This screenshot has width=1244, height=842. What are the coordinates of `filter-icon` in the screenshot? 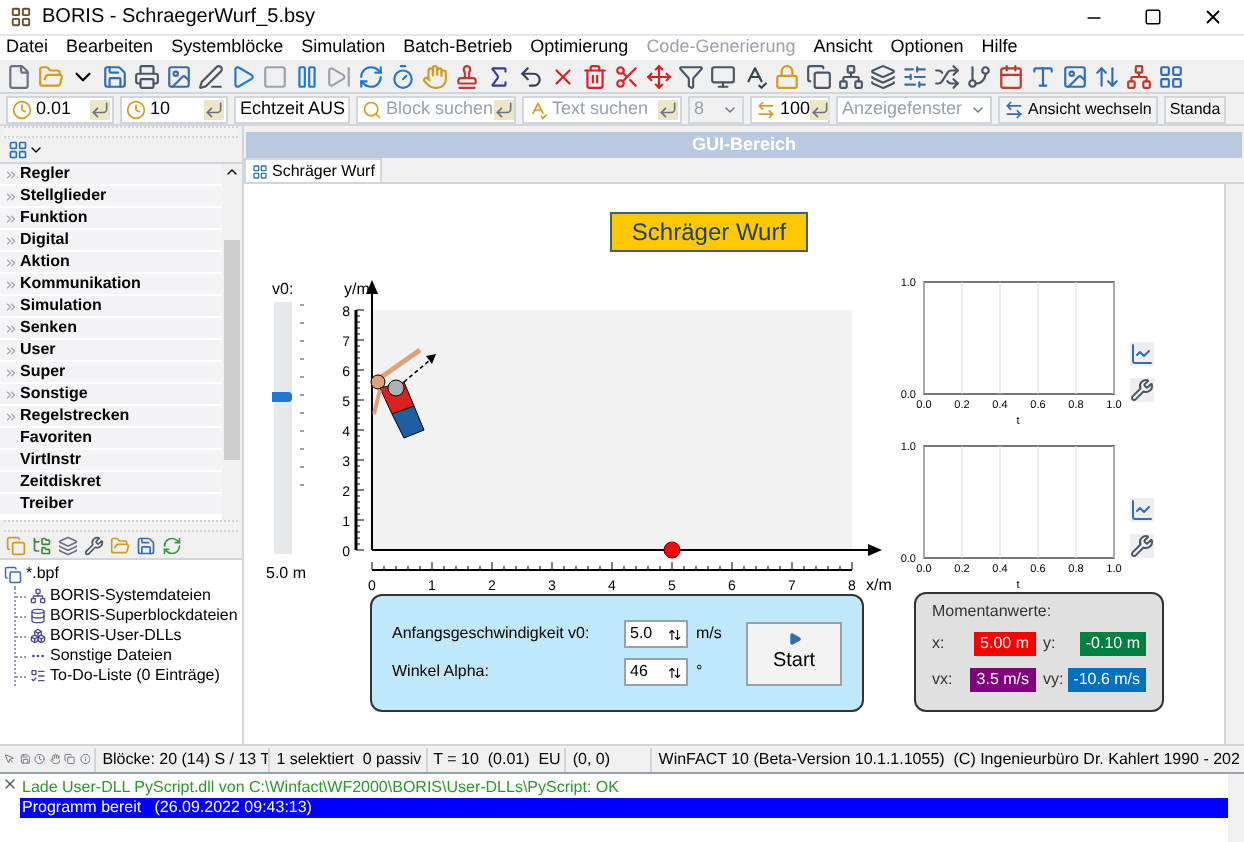 It's located at (691, 76).